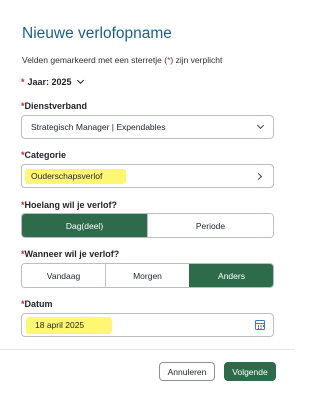 The height and width of the screenshot is (400, 320). What do you see at coordinates (147, 349) in the screenshot?
I see `footer-divider` at bounding box center [147, 349].